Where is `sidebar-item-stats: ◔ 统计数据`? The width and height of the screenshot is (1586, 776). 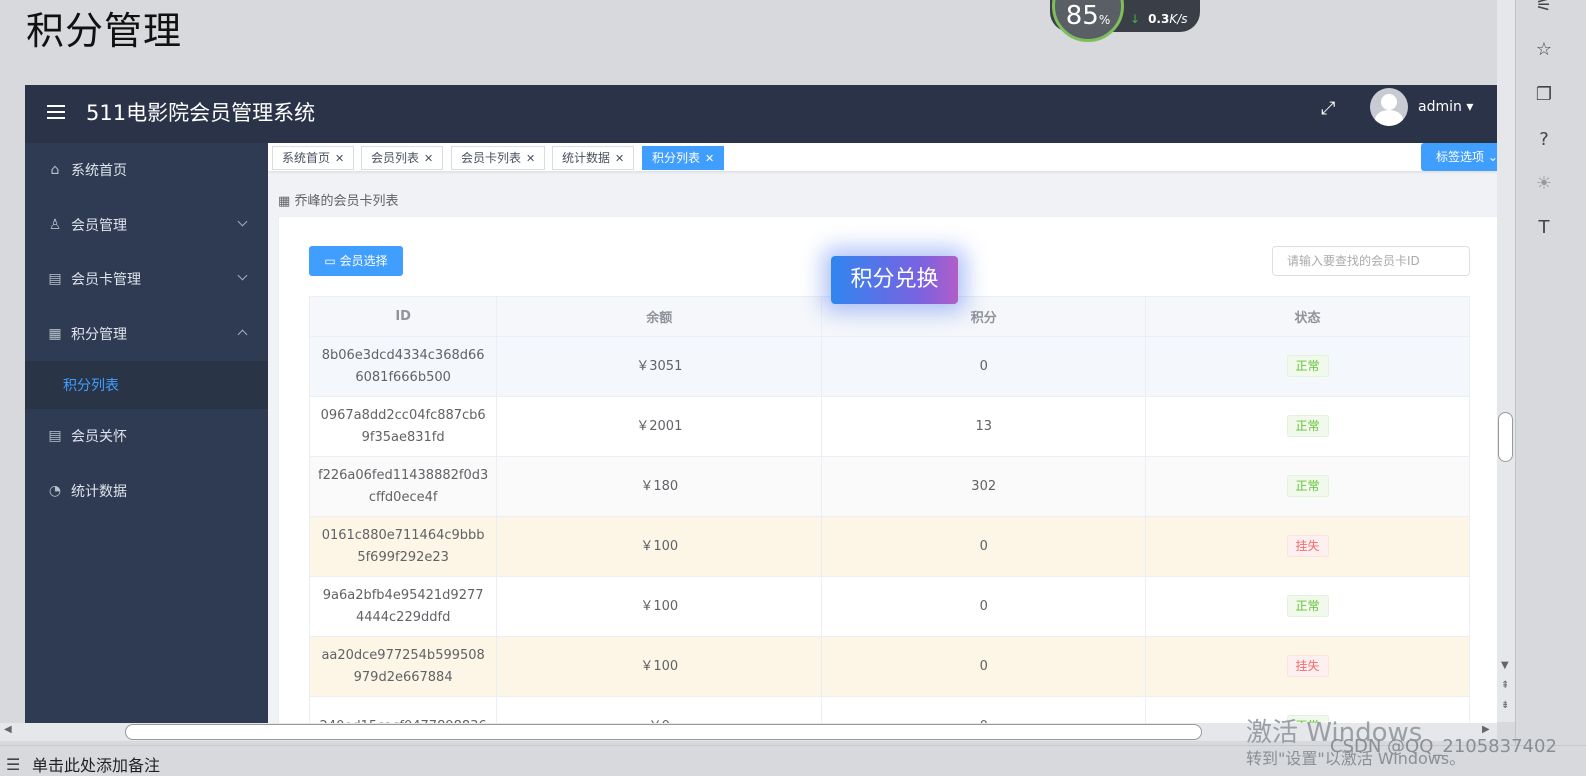
sidebar-item-stats: ◔ 统计数据 is located at coordinates (146, 491).